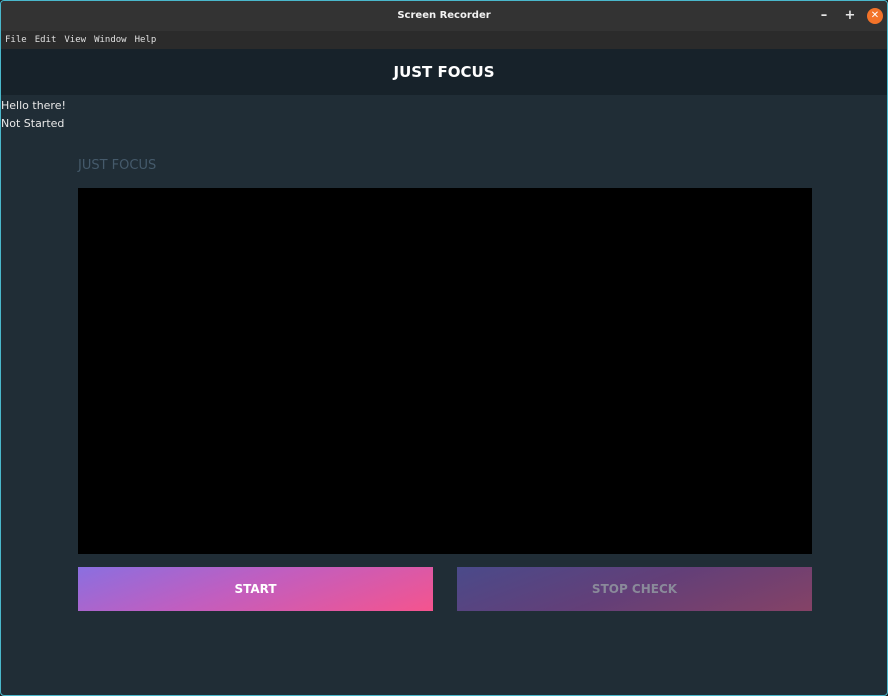 Image resolution: width=888 pixels, height=696 pixels. I want to click on minimize-icon: –, so click(824, 16).